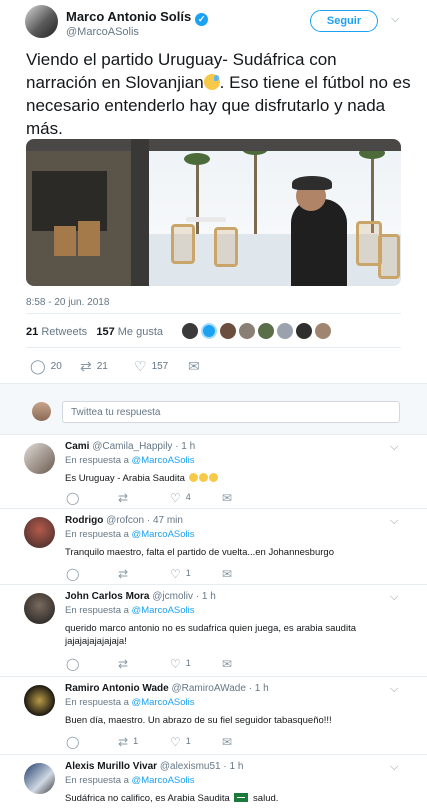 The image size is (427, 808). I want to click on reply-author-name: Ramiro Antonio Wade, so click(117, 688).